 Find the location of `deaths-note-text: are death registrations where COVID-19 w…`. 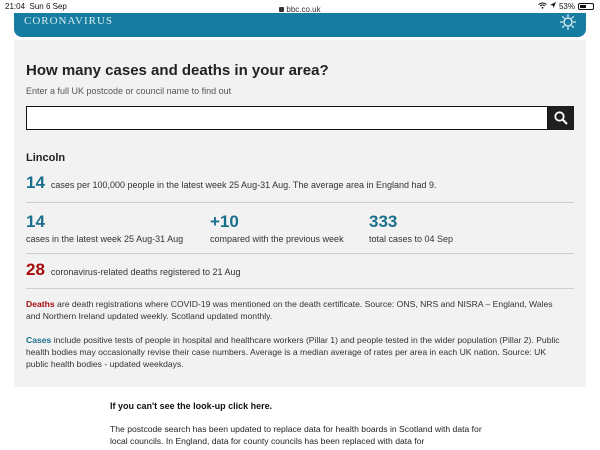

deaths-note-text: are death registrations where COVID-19 w… is located at coordinates (289, 310).